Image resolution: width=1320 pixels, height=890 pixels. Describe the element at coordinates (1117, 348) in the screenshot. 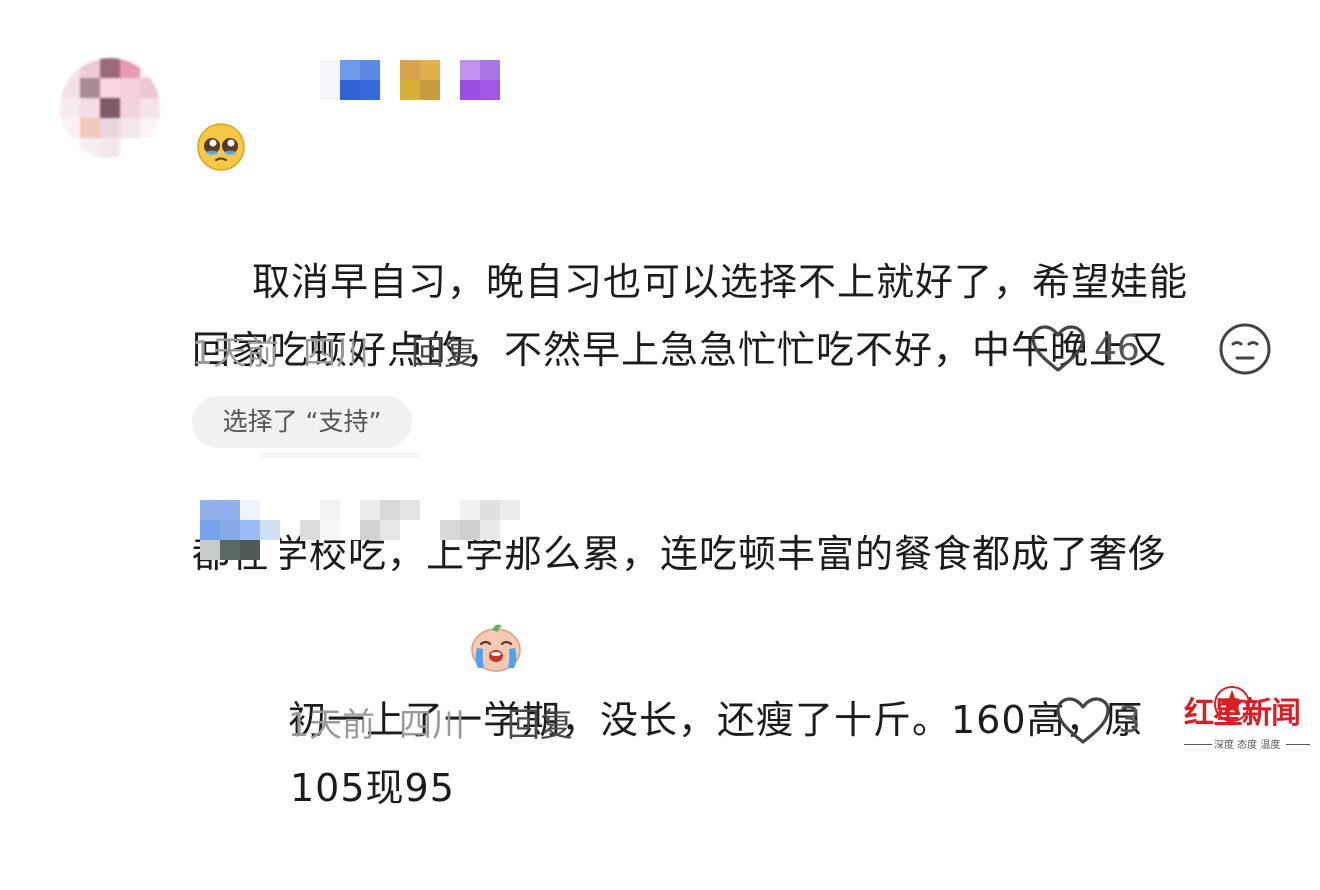

I see `like-count: 46` at that location.